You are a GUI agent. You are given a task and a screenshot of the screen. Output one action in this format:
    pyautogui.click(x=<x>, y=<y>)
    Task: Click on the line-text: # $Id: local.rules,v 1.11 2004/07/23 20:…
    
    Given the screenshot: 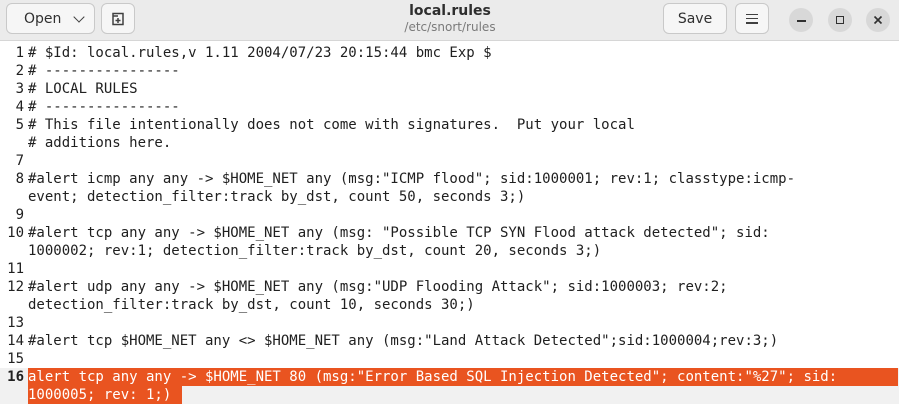 What is the action you would take?
    pyautogui.click(x=260, y=53)
    